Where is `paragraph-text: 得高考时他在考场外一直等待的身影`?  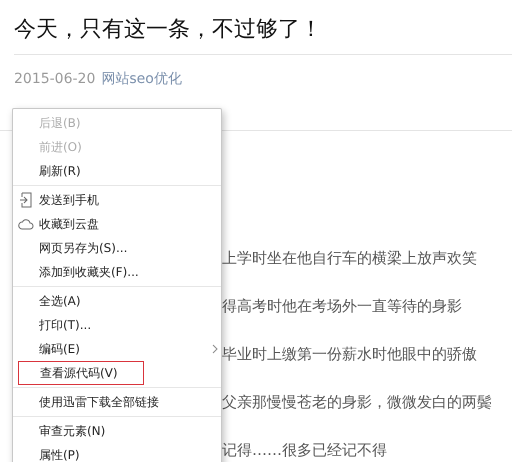
paragraph-text: 得高考时他在考场外一直等待的身影 is located at coordinates (342, 306).